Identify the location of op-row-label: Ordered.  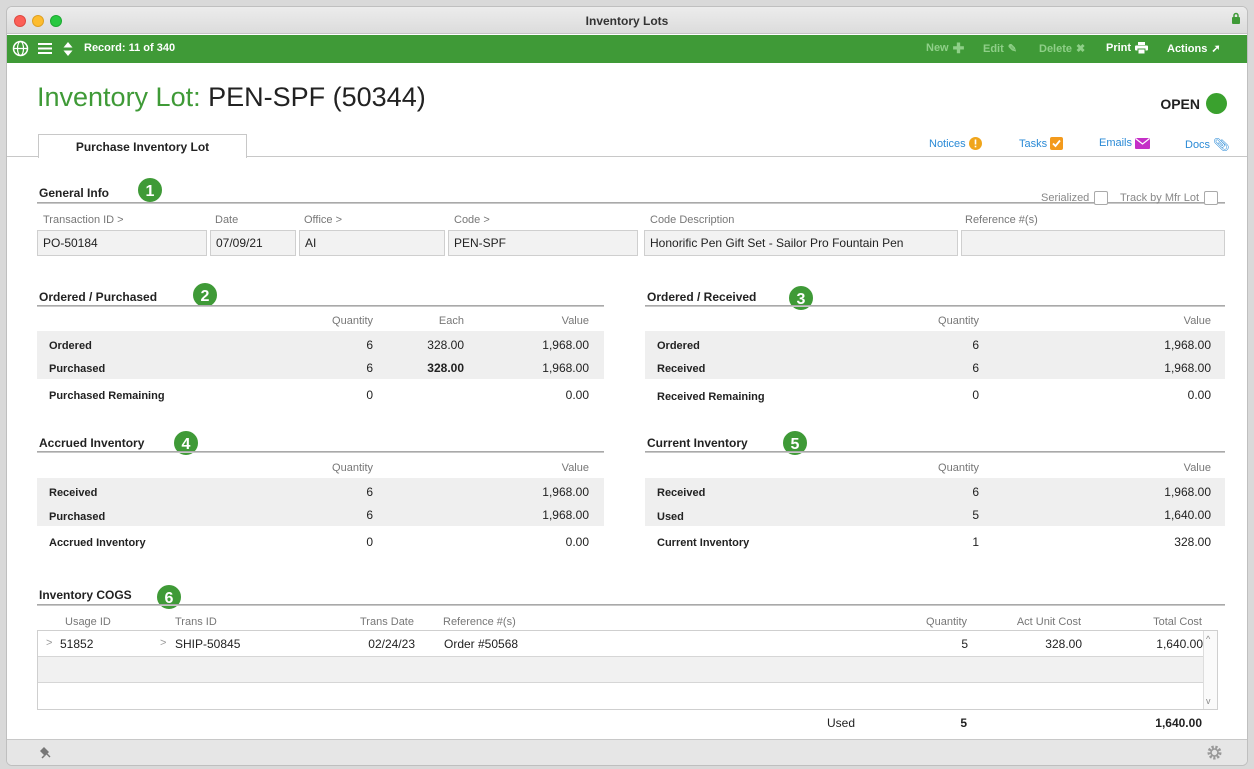
(70, 346).